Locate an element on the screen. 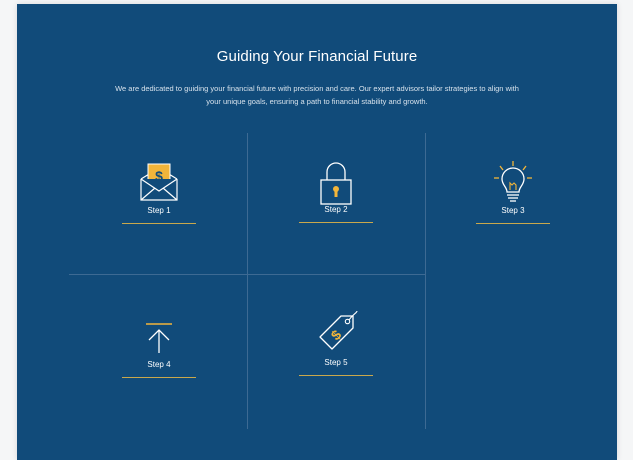 This screenshot has height=460, width=633. step-4-card: Step 4 is located at coordinates (159, 350).